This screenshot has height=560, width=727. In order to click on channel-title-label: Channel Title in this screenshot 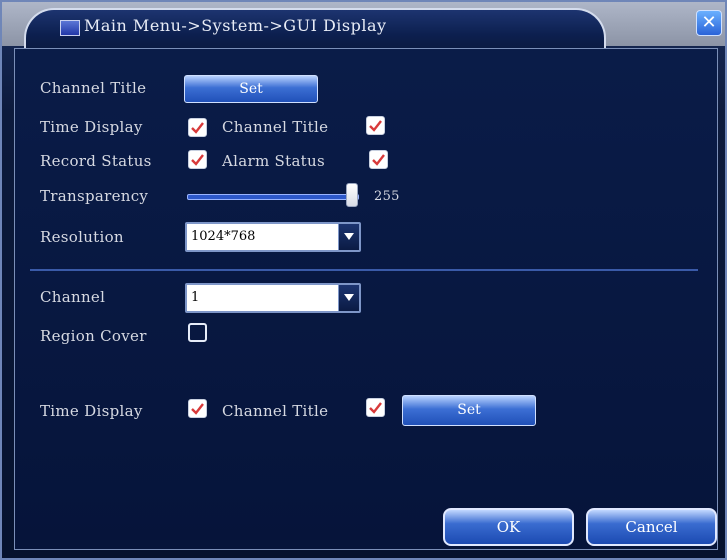, I will do `click(93, 88)`.